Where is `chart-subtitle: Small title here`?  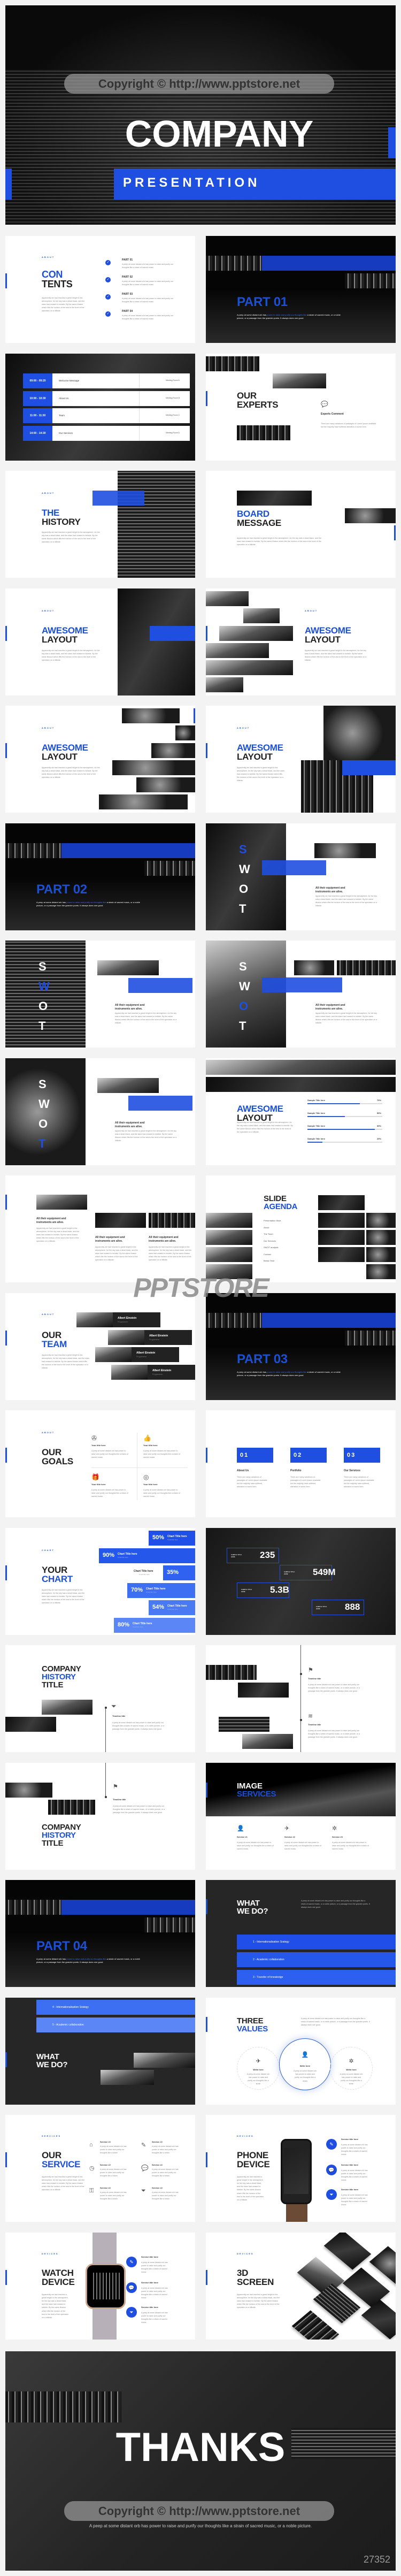
chart-subtitle: Small title here is located at coordinates (172, 1540).